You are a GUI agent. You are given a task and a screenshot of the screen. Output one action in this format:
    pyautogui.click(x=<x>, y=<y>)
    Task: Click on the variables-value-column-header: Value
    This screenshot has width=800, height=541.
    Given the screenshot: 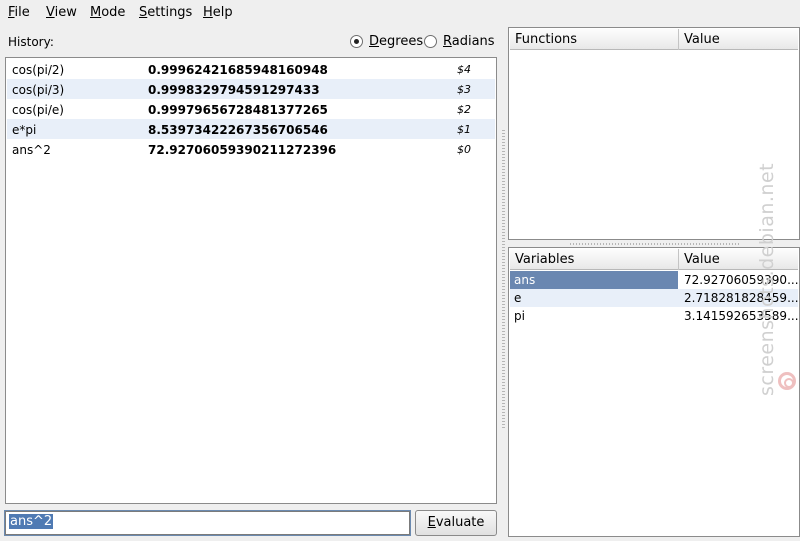 What is the action you would take?
    pyautogui.click(x=739, y=259)
    